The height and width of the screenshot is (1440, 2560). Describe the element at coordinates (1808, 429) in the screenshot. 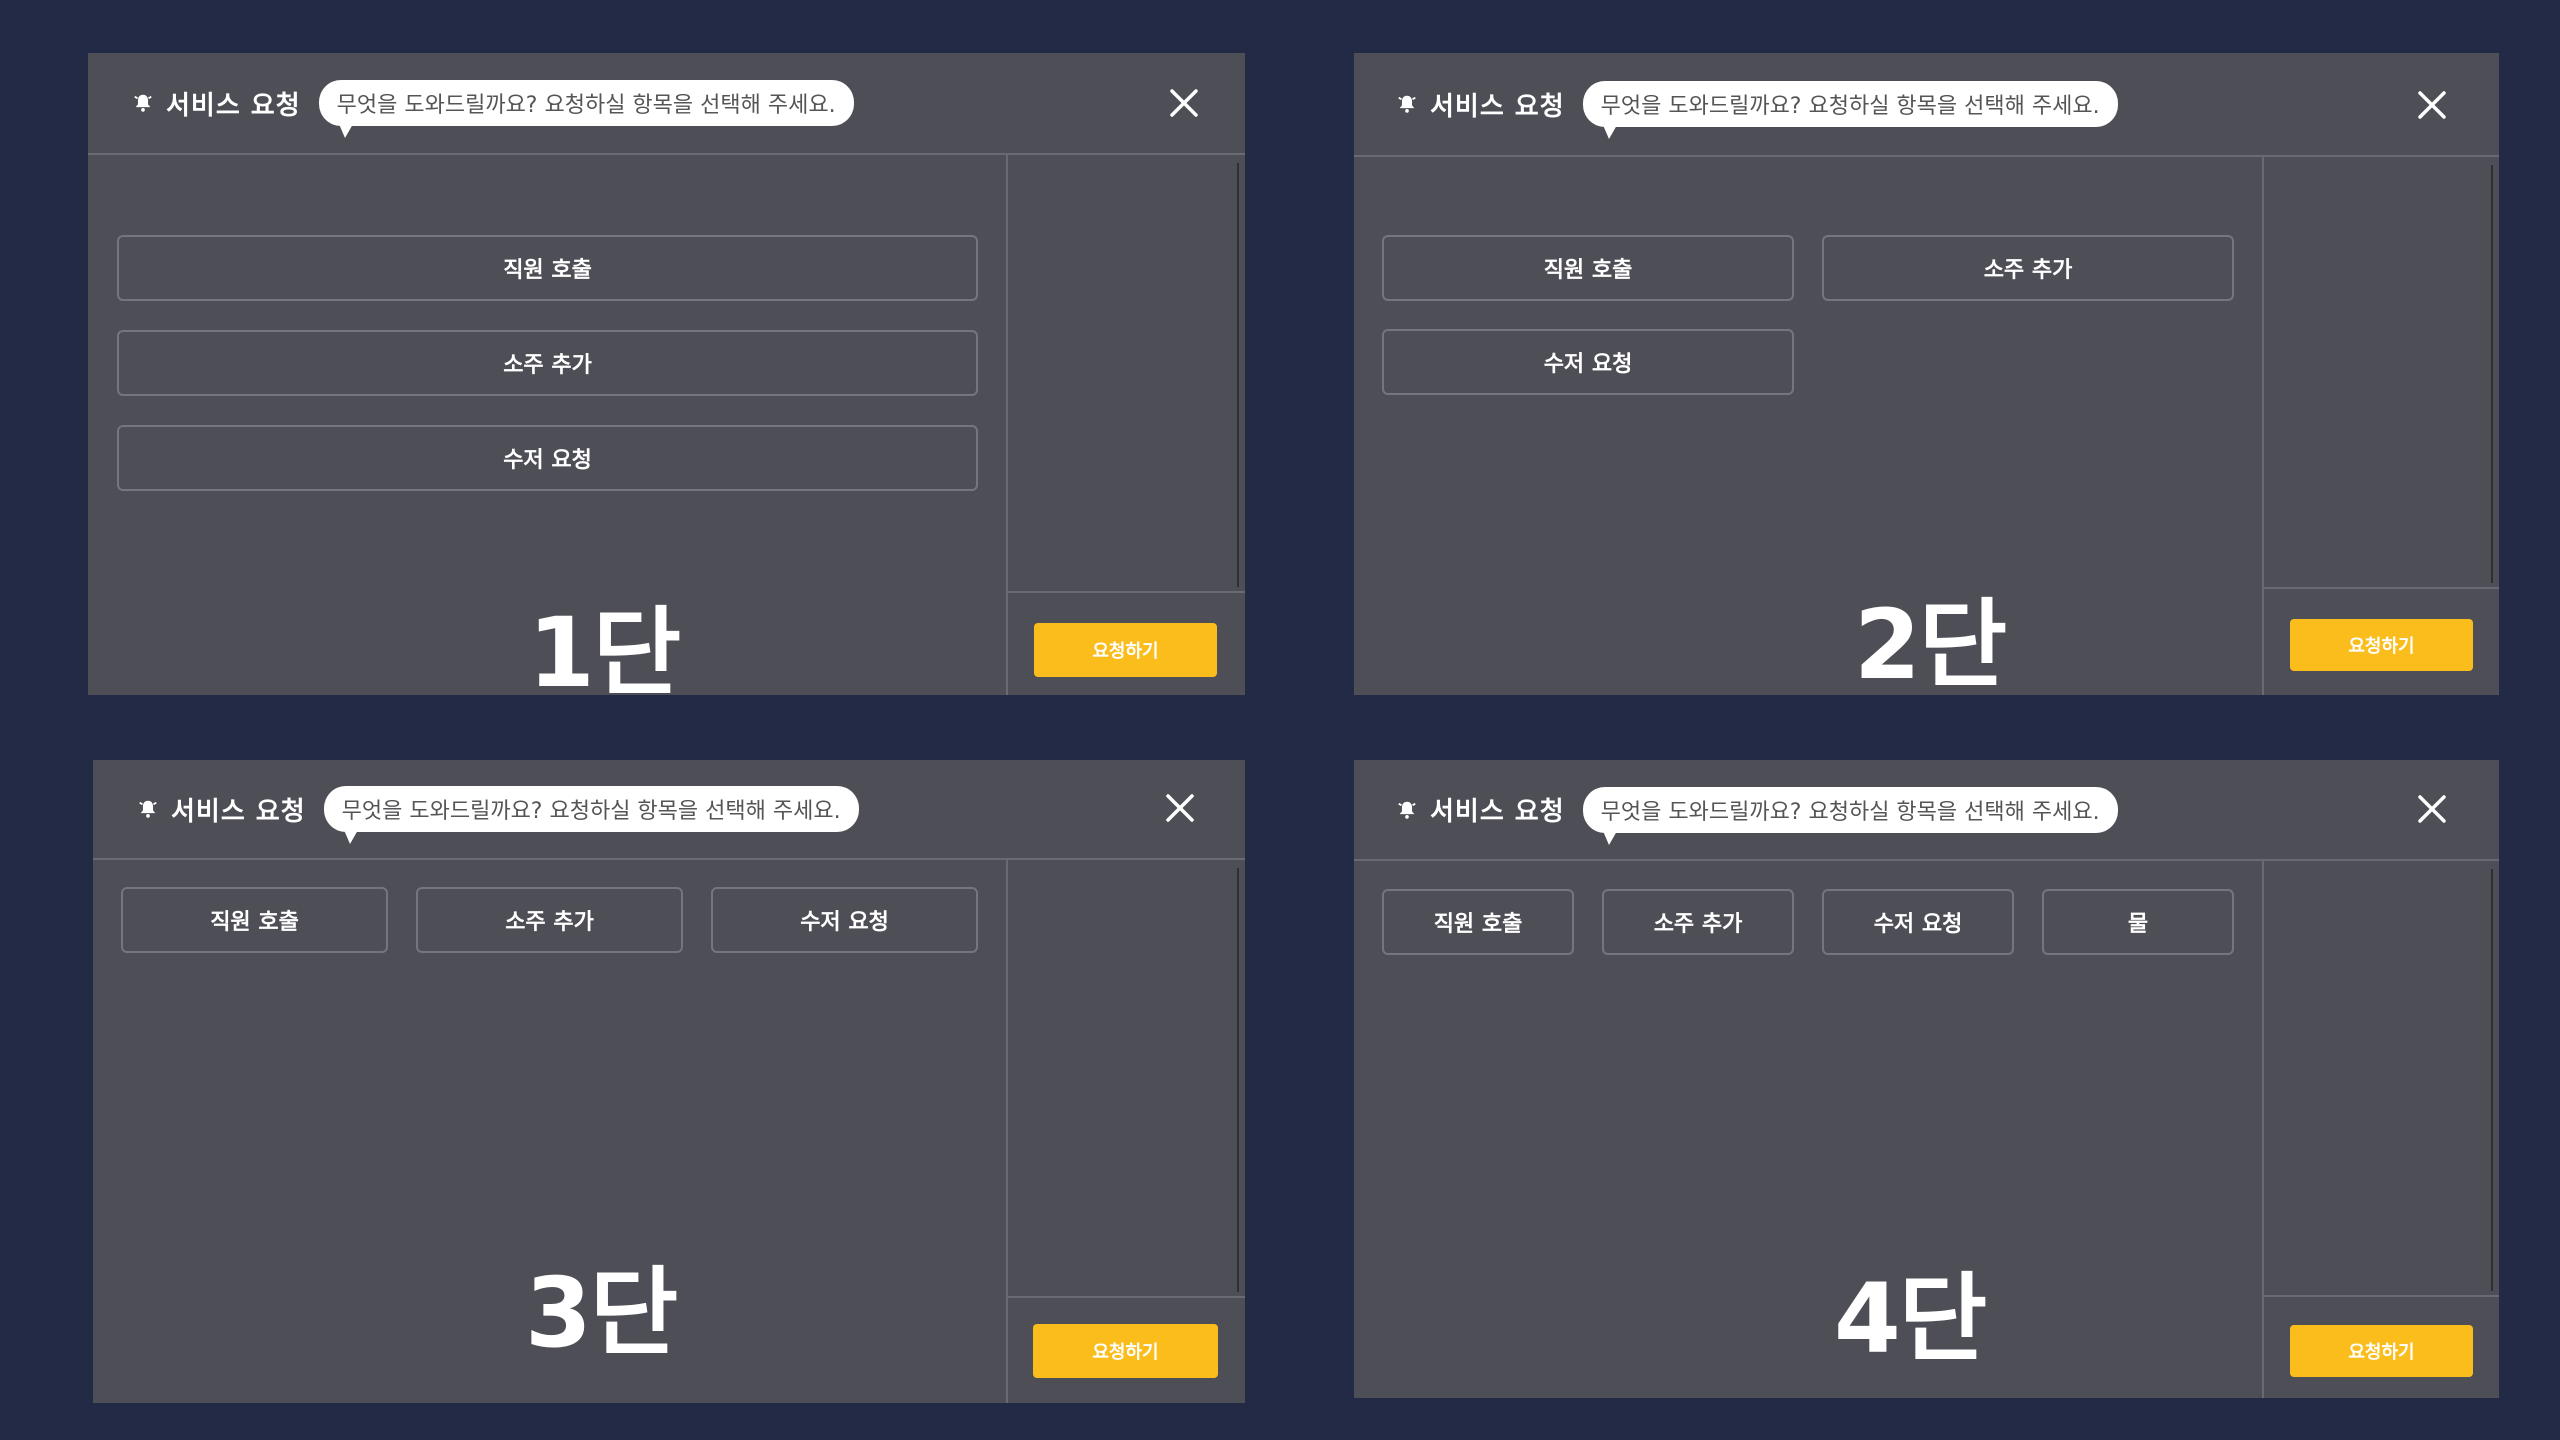

I see `options-area: 직원 호출 소주 추가 수저 요청 2단` at that location.